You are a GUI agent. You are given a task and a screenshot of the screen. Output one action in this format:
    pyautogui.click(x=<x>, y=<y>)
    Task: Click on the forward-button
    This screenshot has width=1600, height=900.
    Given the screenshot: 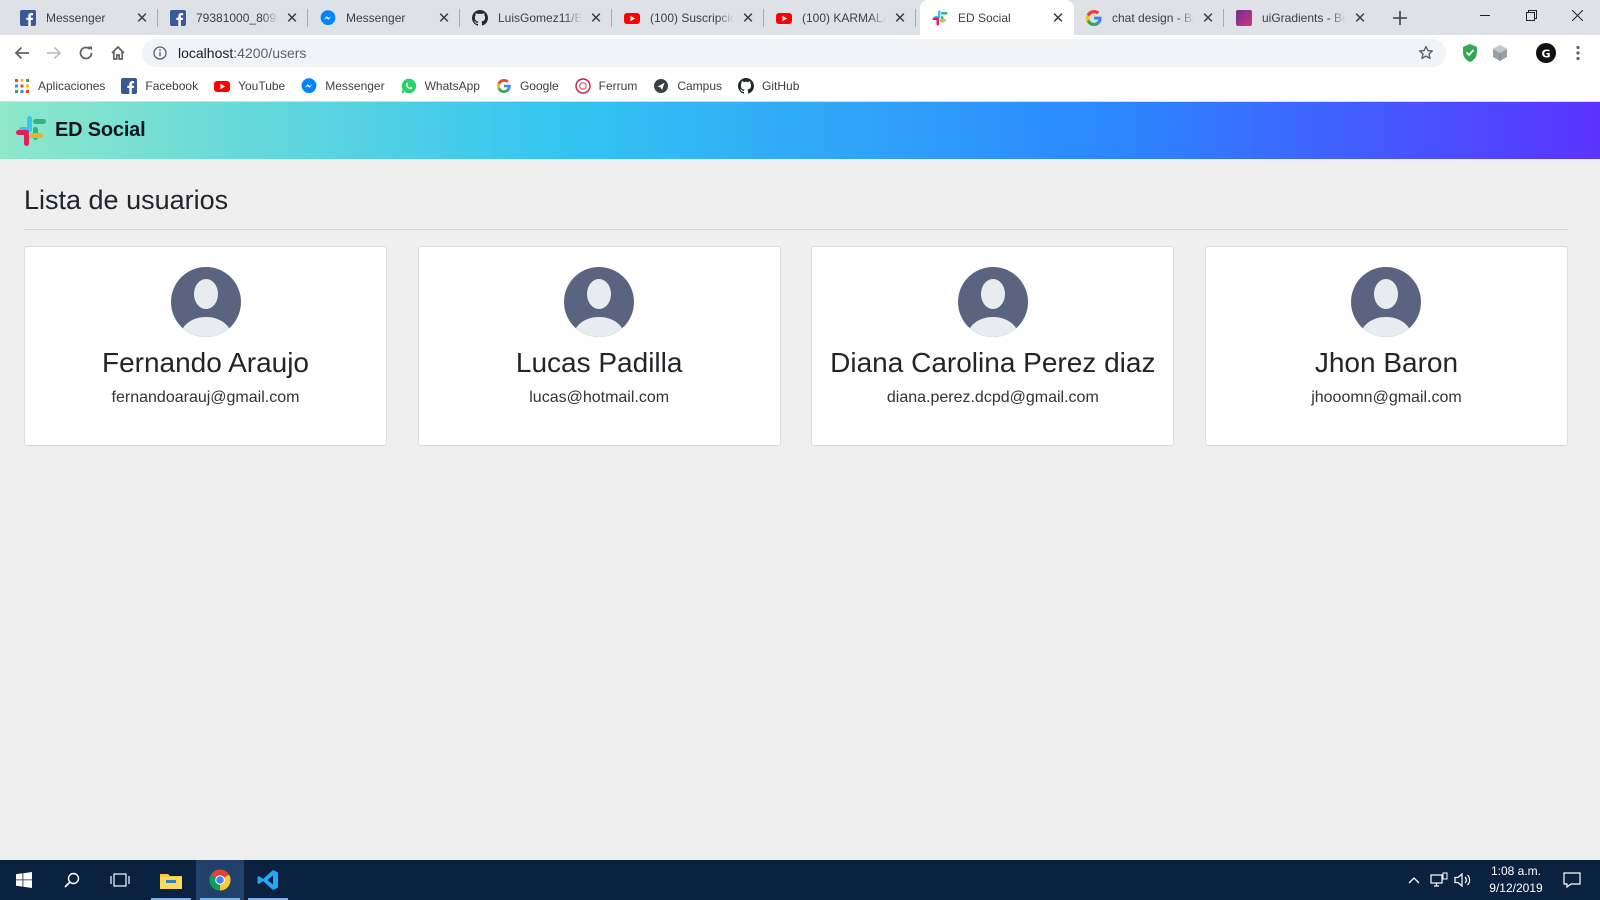 What is the action you would take?
    pyautogui.click(x=54, y=53)
    